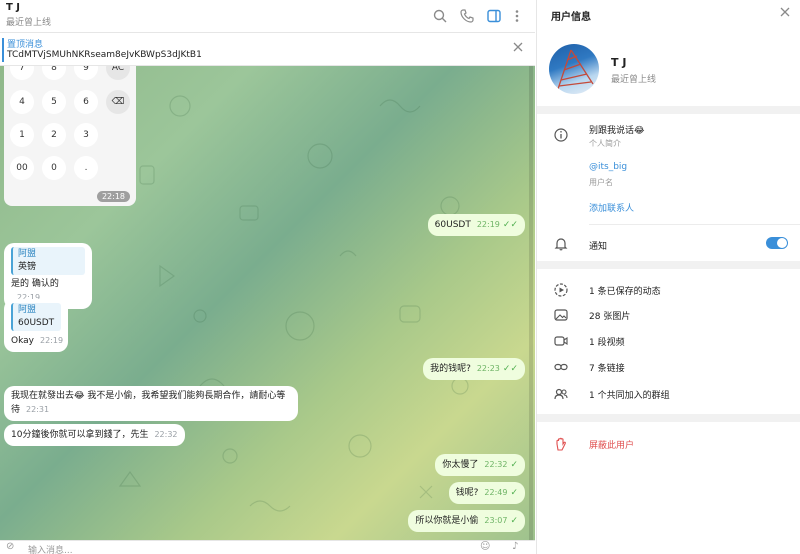 This screenshot has width=800, height=554. I want to click on chat-status: 最近曾上线, so click(29, 23).